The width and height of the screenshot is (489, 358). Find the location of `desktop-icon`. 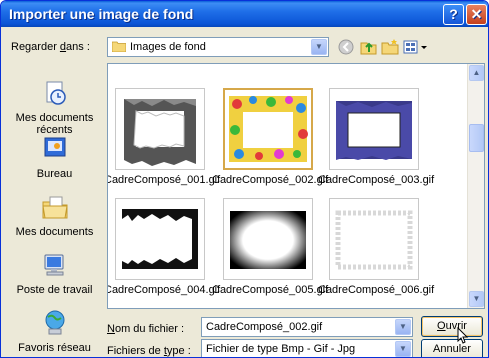

desktop-icon is located at coordinates (54, 147).